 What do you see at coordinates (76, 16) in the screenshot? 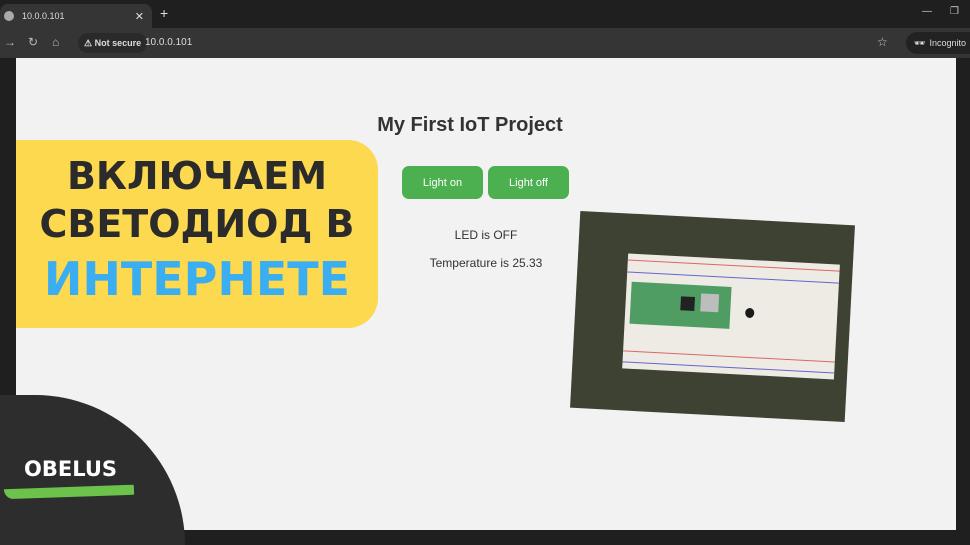
I see `browser-tab: 10.0.0.101 ✕` at bounding box center [76, 16].